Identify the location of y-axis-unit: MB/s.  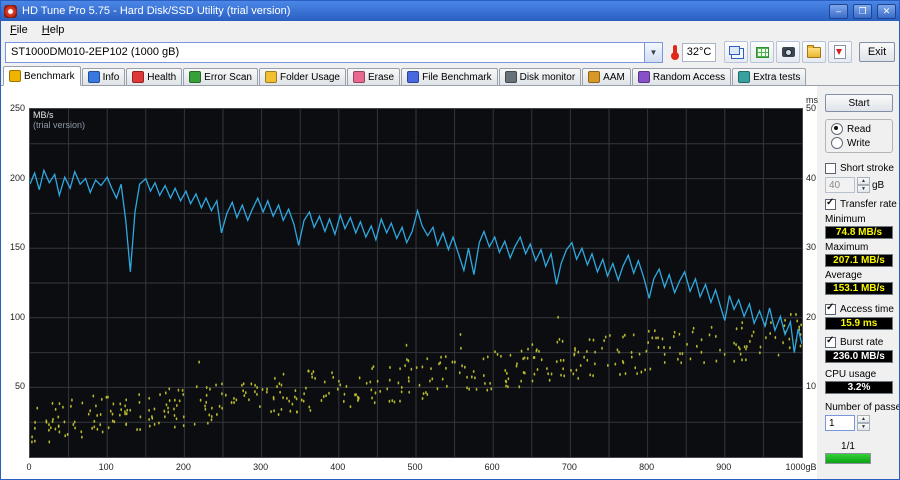
(43, 115).